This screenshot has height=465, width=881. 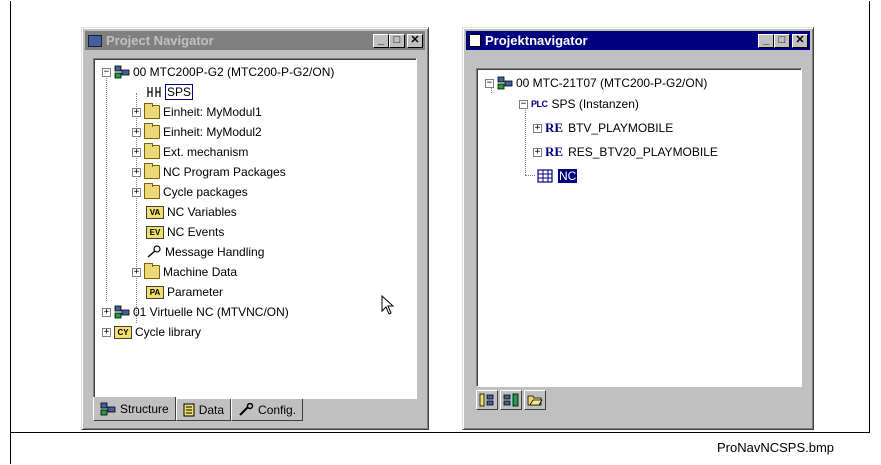 I want to click on tree-node-sps-instanzen: − PLC SPS (Instanzen), so click(x=579, y=104).